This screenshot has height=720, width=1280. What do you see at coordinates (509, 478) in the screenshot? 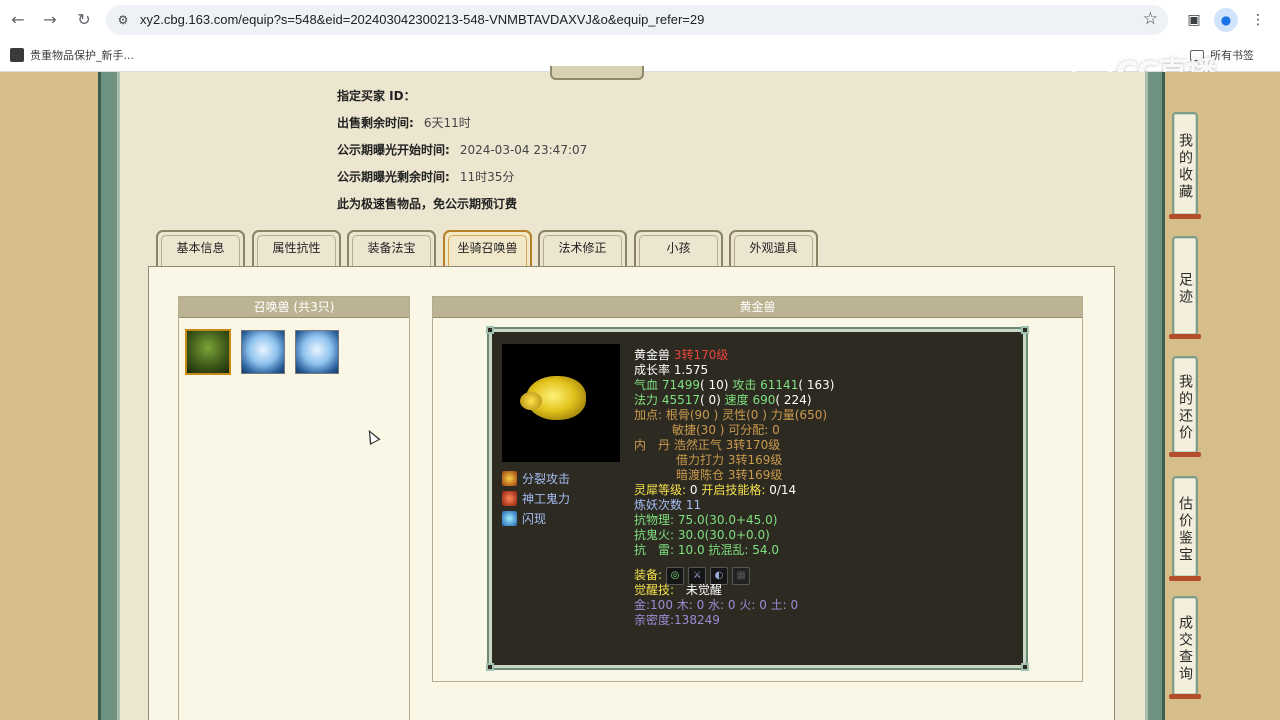
I see `split-attack-icon` at bounding box center [509, 478].